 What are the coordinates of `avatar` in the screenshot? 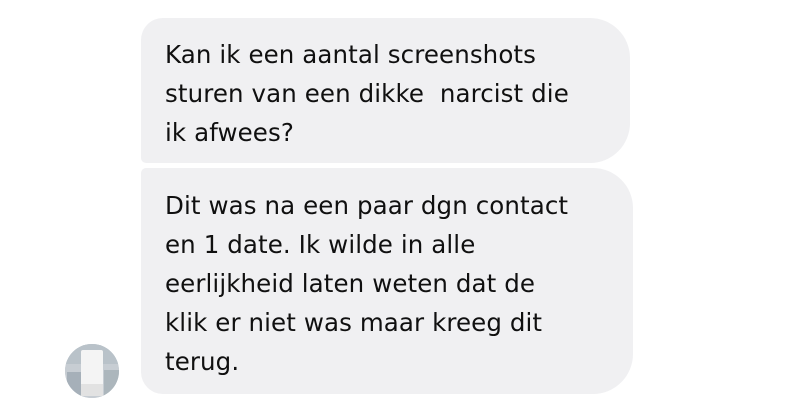 It's located at (92, 371).